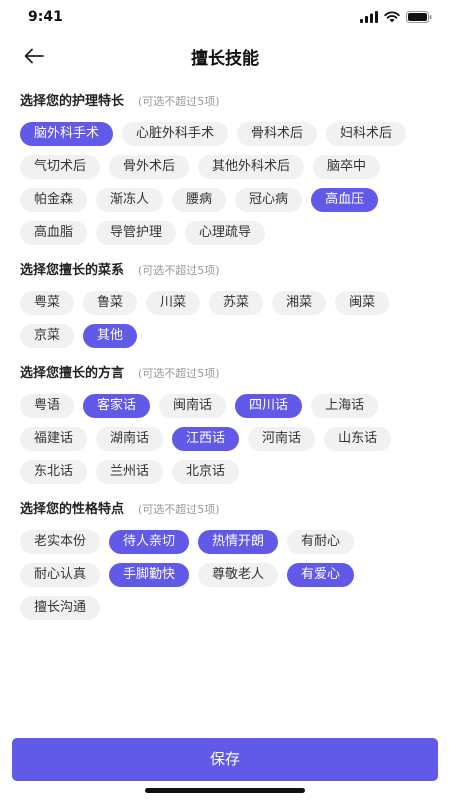  Describe the element at coordinates (149, 167) in the screenshot. I see `tag-chip: 骨外术后` at that location.